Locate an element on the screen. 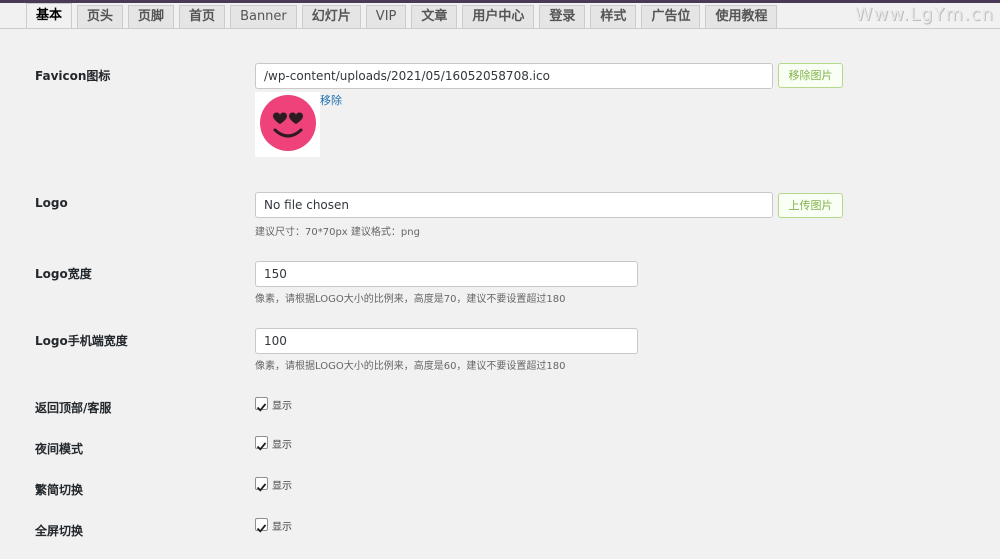 The height and width of the screenshot is (559, 1000). back-to-top-label: 返回顶部/客服 is located at coordinates (73, 408).